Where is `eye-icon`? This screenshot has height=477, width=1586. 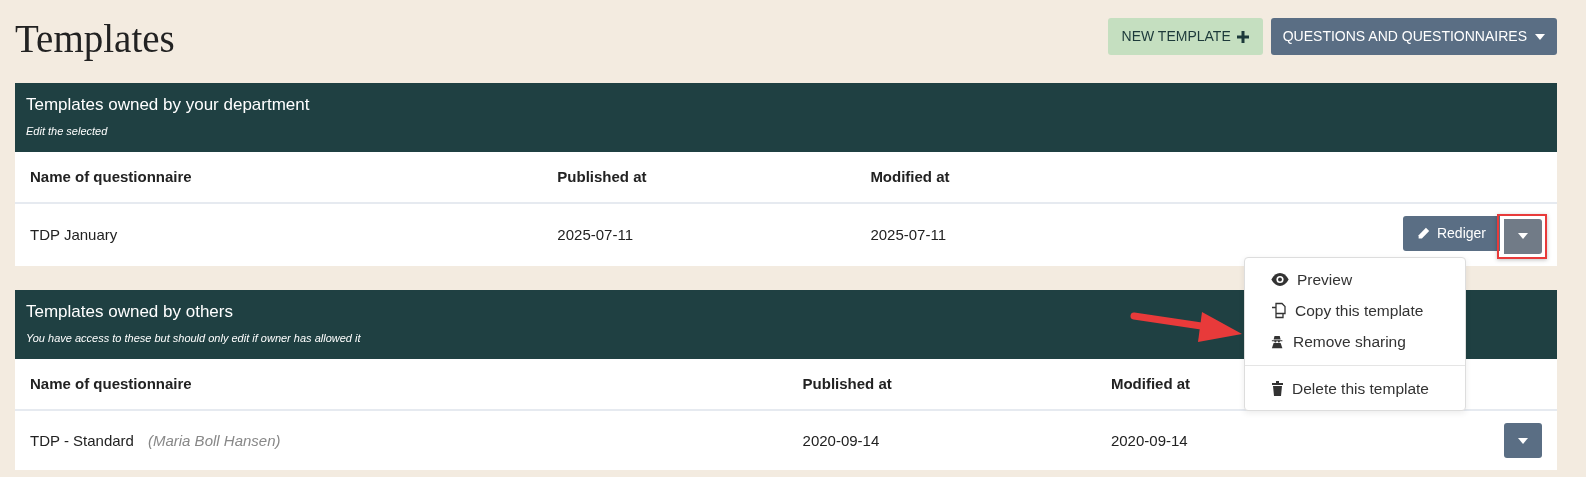 eye-icon is located at coordinates (1280, 279).